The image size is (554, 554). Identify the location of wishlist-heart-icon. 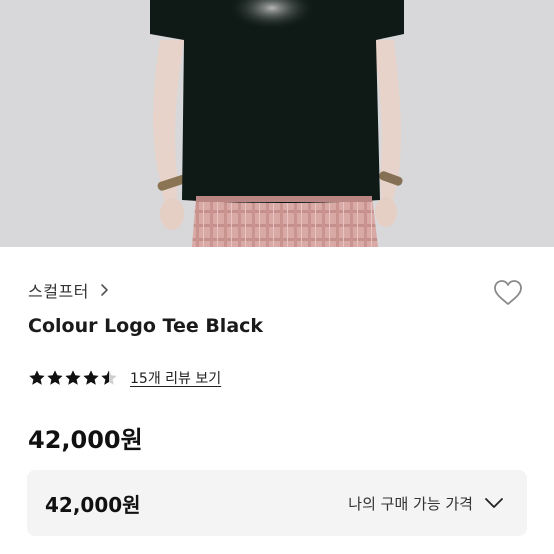
(508, 293).